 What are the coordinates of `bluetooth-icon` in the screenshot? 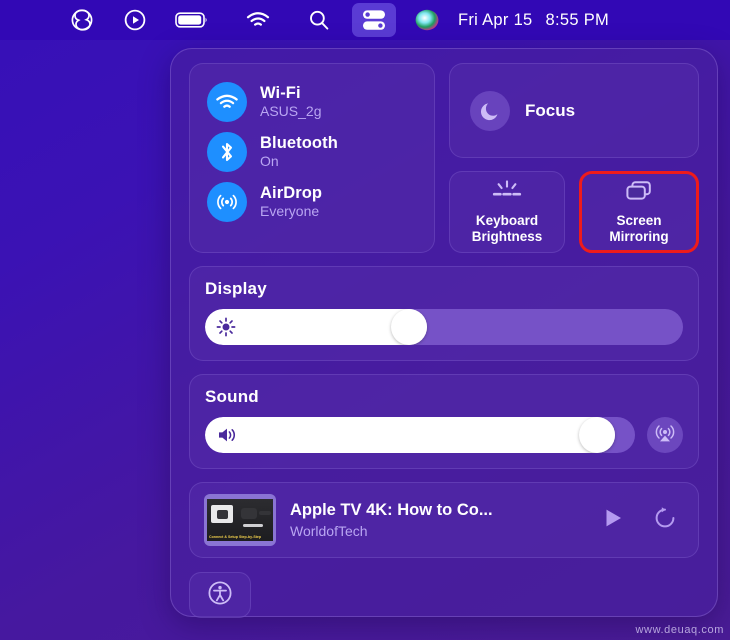 It's located at (227, 152).